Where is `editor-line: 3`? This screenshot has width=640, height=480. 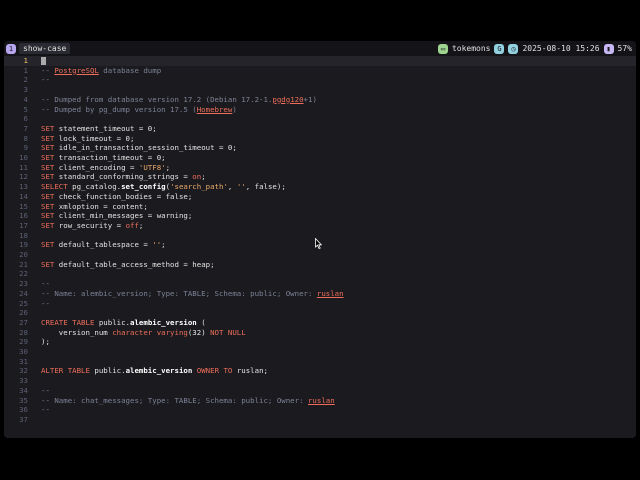
editor-line: 3 is located at coordinates (320, 90).